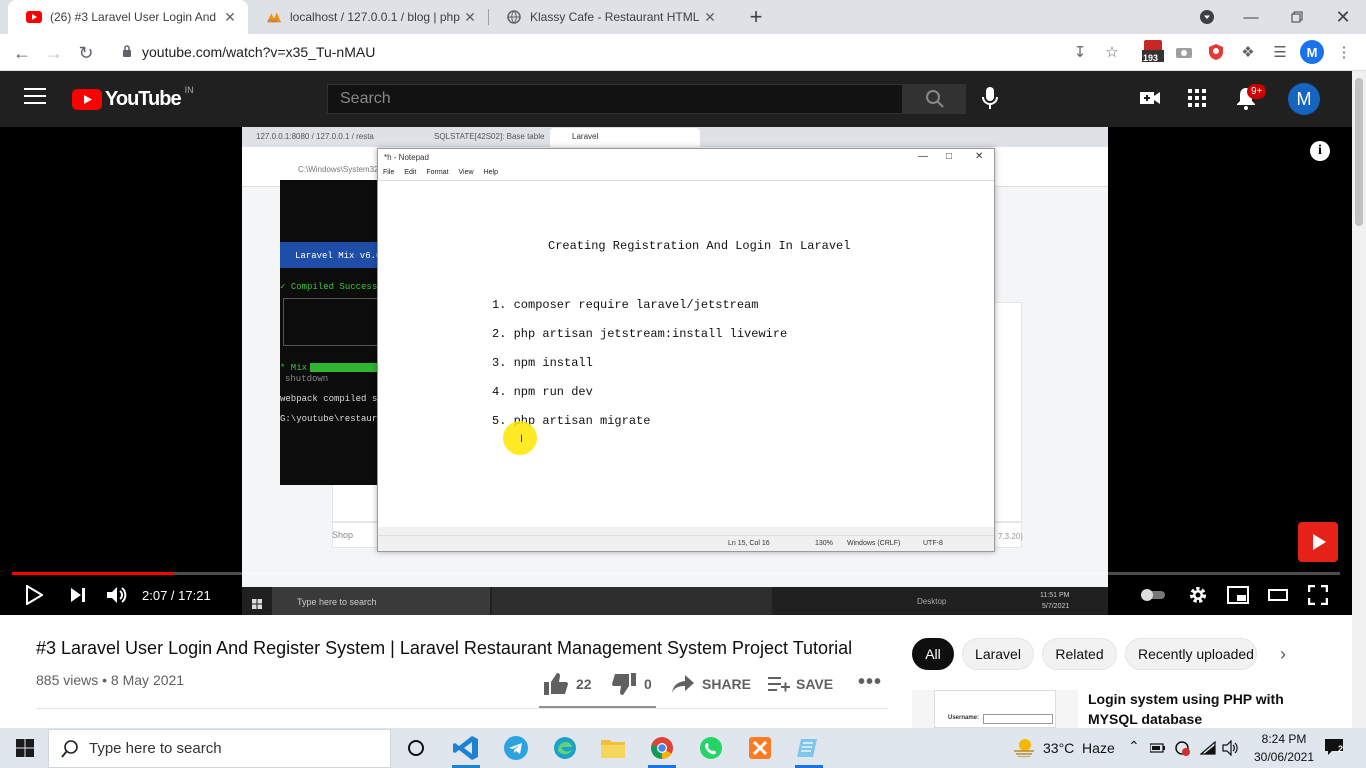  Describe the element at coordinates (1343, 17) in the screenshot. I see `close-window-icon: ✕` at that location.